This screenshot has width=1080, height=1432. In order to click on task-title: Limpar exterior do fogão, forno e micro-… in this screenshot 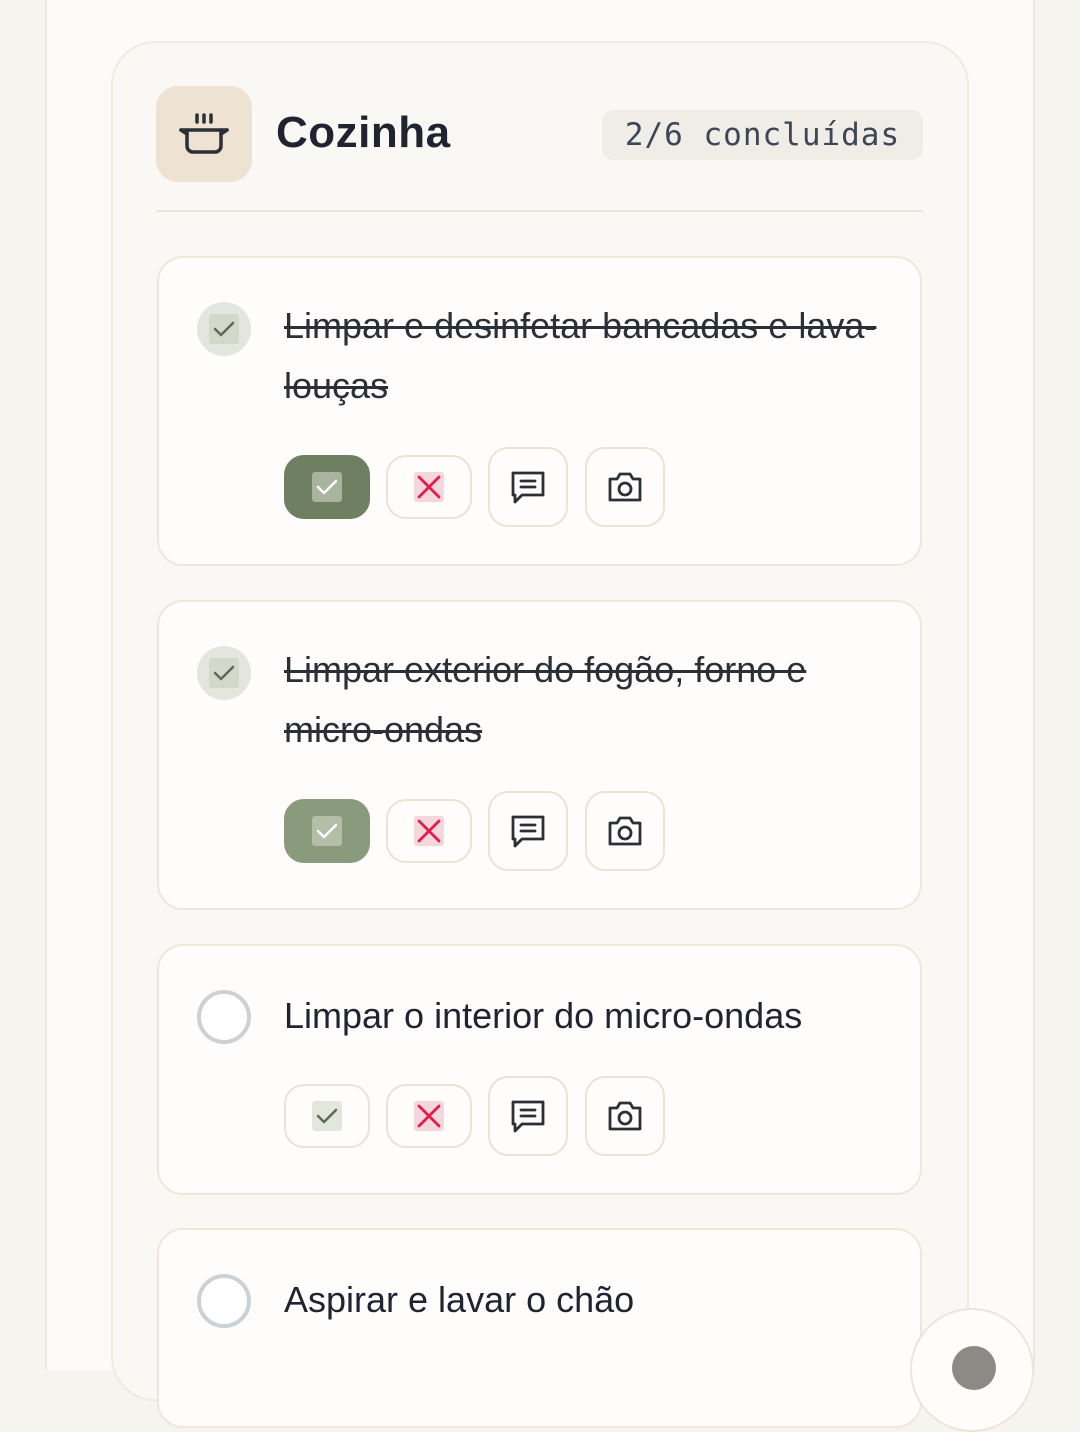, I will do `click(545, 699)`.